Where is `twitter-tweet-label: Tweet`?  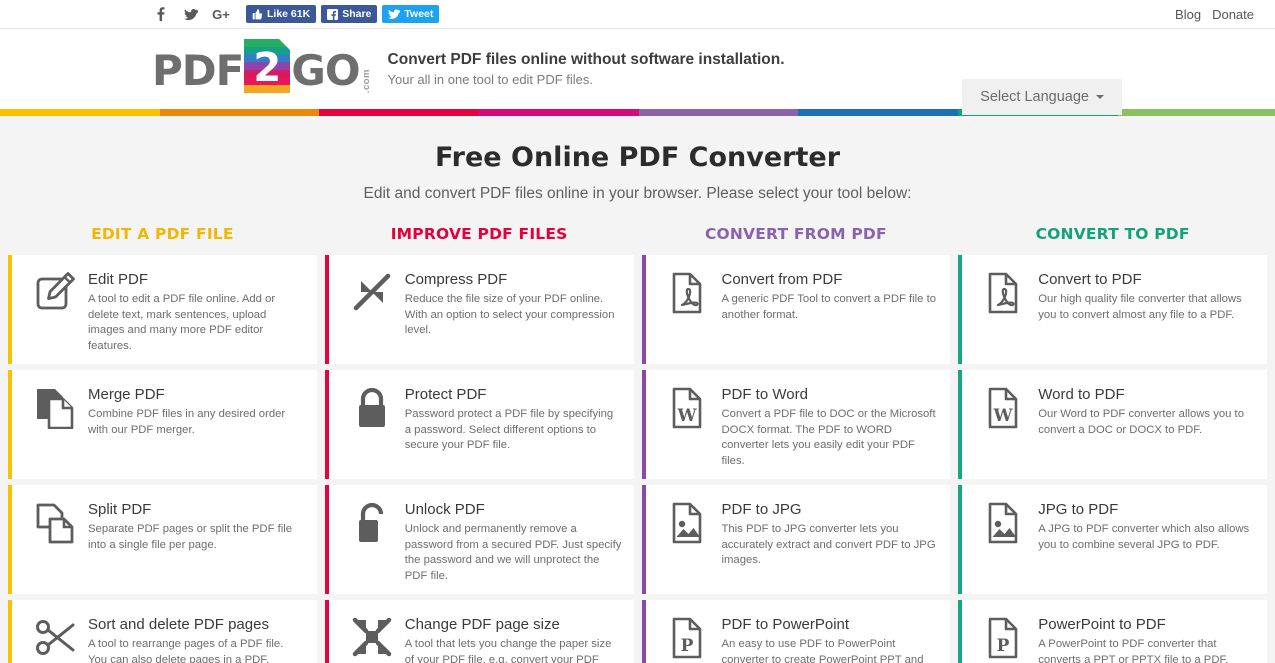
twitter-tweet-label: Tweet is located at coordinates (419, 13).